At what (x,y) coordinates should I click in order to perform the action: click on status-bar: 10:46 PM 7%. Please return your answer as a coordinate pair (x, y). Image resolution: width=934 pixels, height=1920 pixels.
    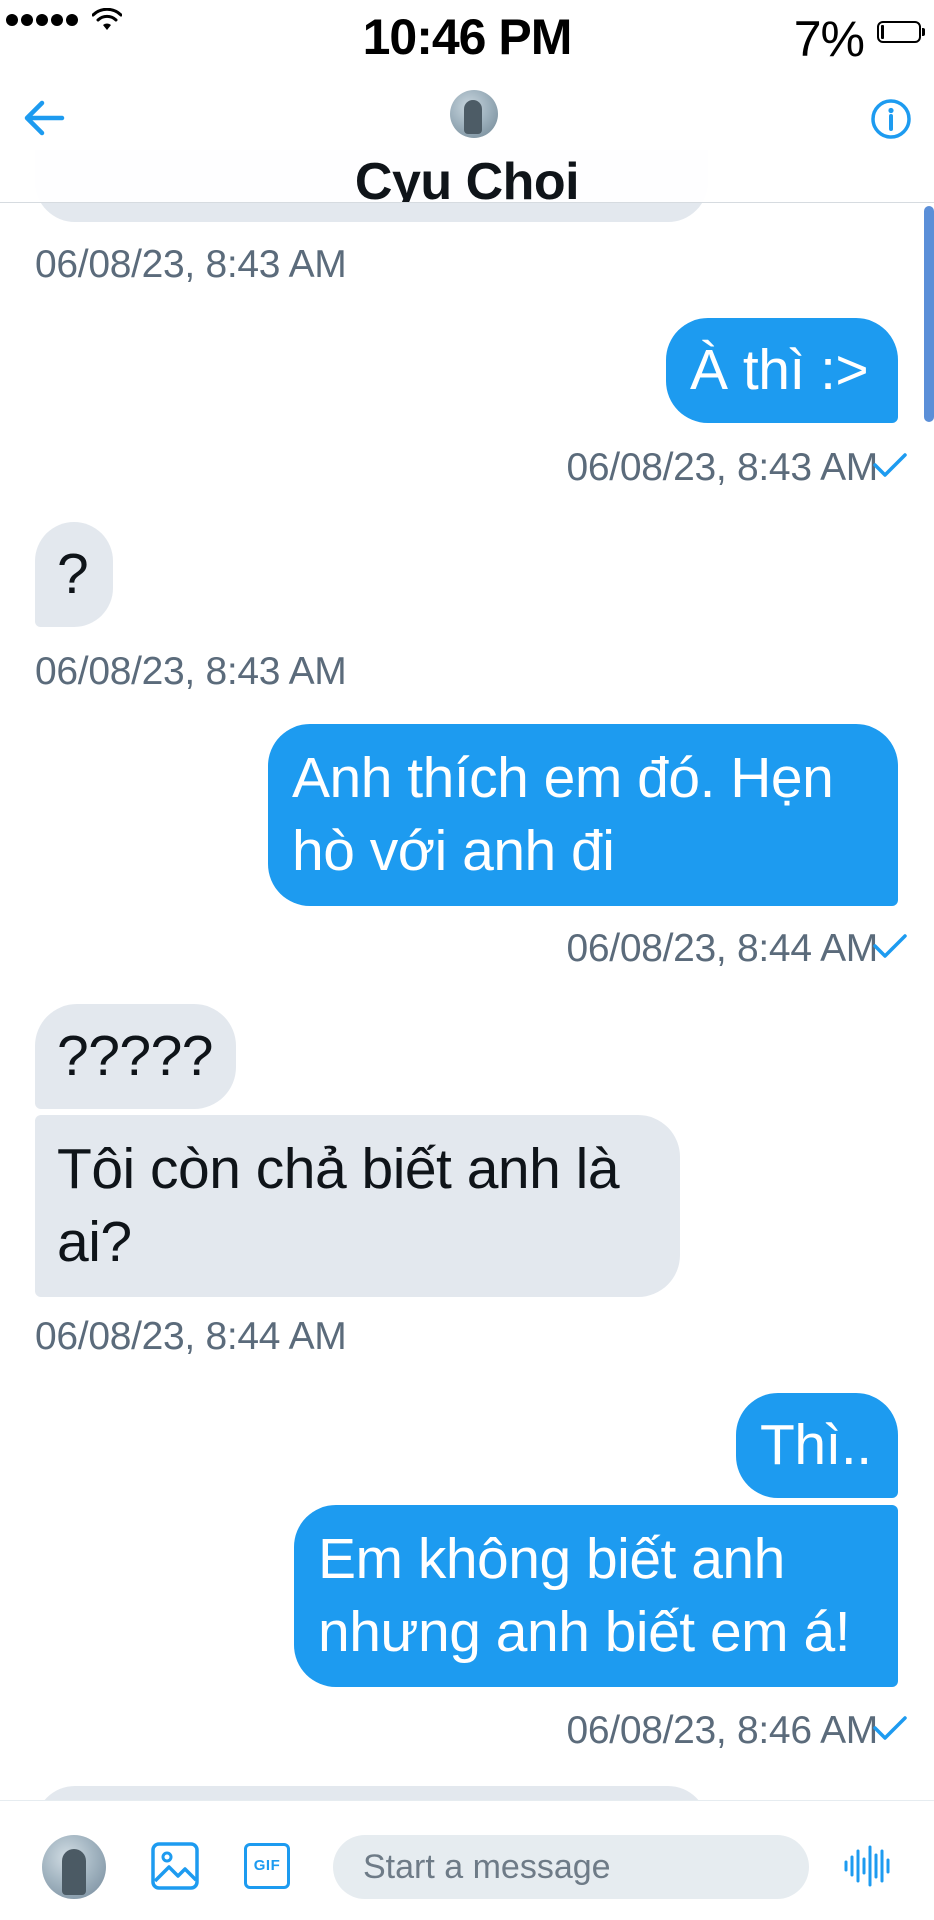
    Looking at the image, I should click on (467, 36).